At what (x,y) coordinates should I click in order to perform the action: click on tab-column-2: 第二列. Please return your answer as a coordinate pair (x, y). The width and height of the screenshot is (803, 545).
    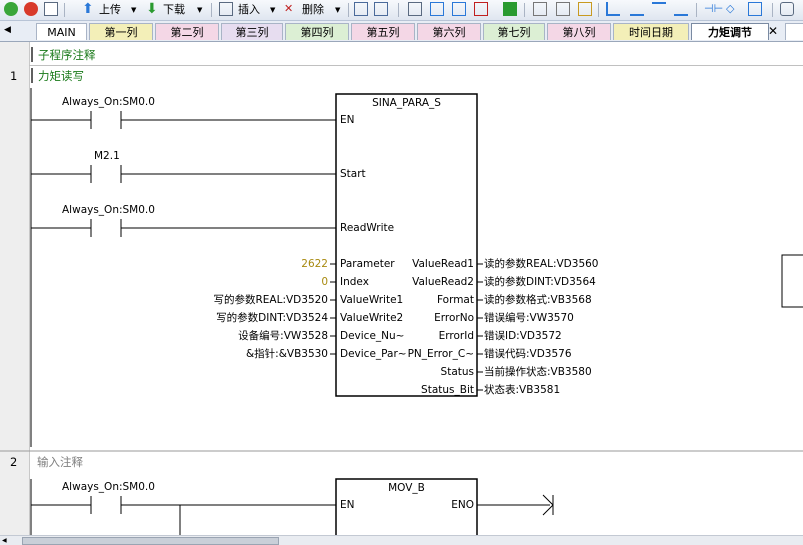
    Looking at the image, I should click on (187, 31).